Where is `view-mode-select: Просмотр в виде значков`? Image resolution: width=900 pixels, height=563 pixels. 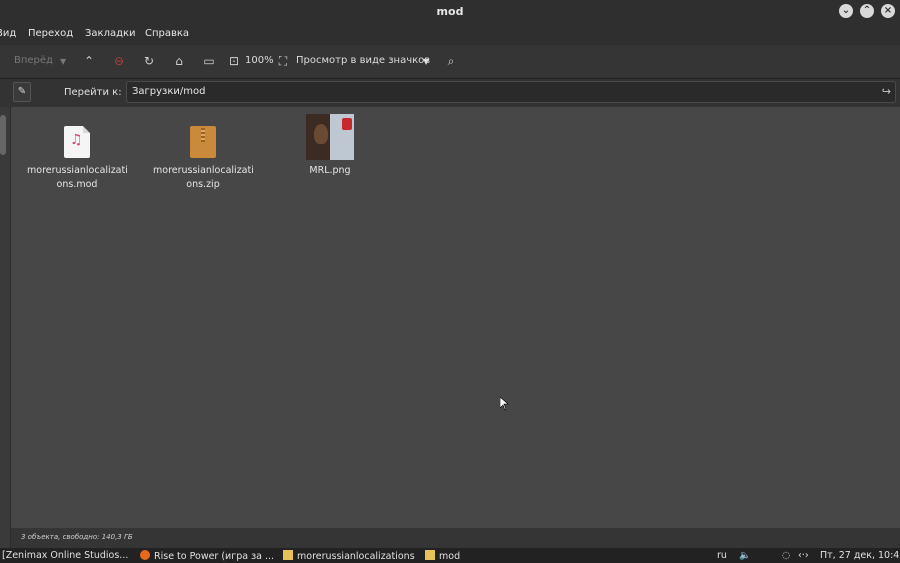 view-mode-select: Просмотр в виде значков is located at coordinates (363, 60).